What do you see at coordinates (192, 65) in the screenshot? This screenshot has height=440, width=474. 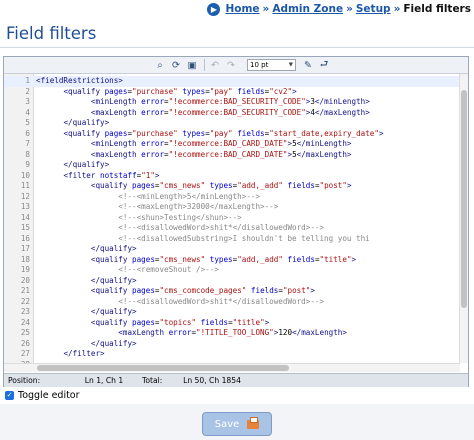 I see `fullscreen-icon: ▣` at bounding box center [192, 65].